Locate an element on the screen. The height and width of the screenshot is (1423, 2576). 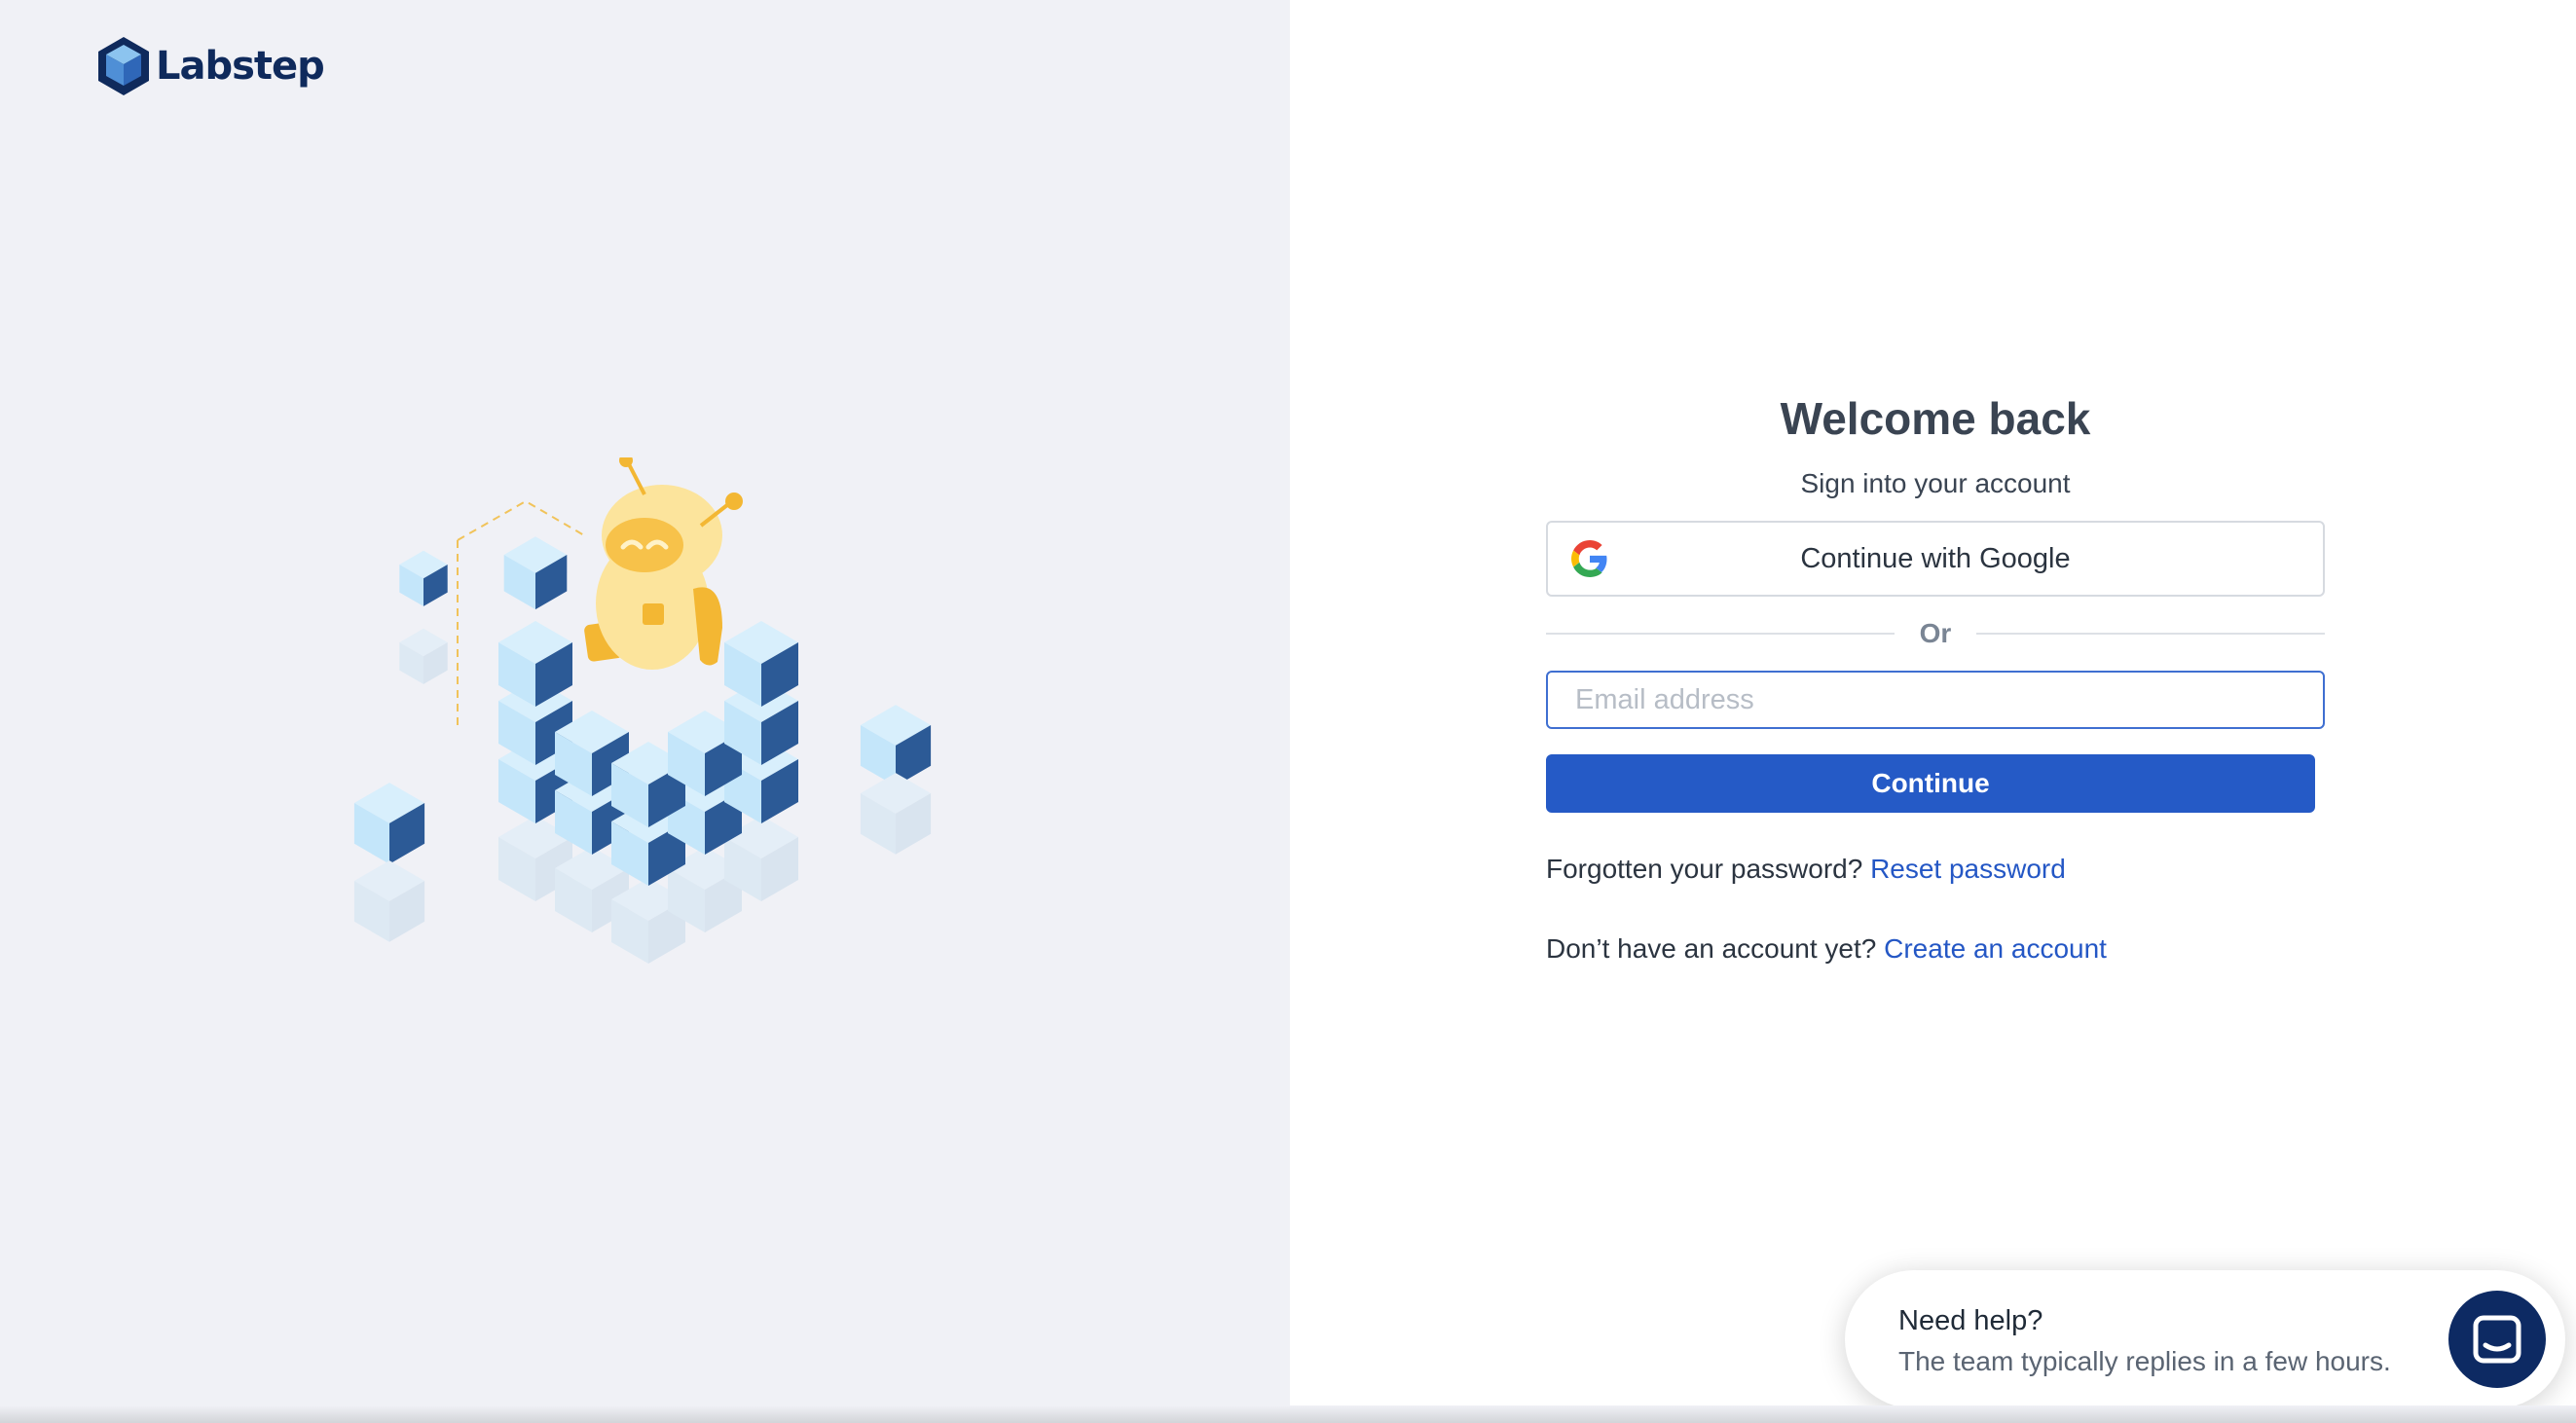
chat-launcher-button is located at coordinates (2497, 1339).